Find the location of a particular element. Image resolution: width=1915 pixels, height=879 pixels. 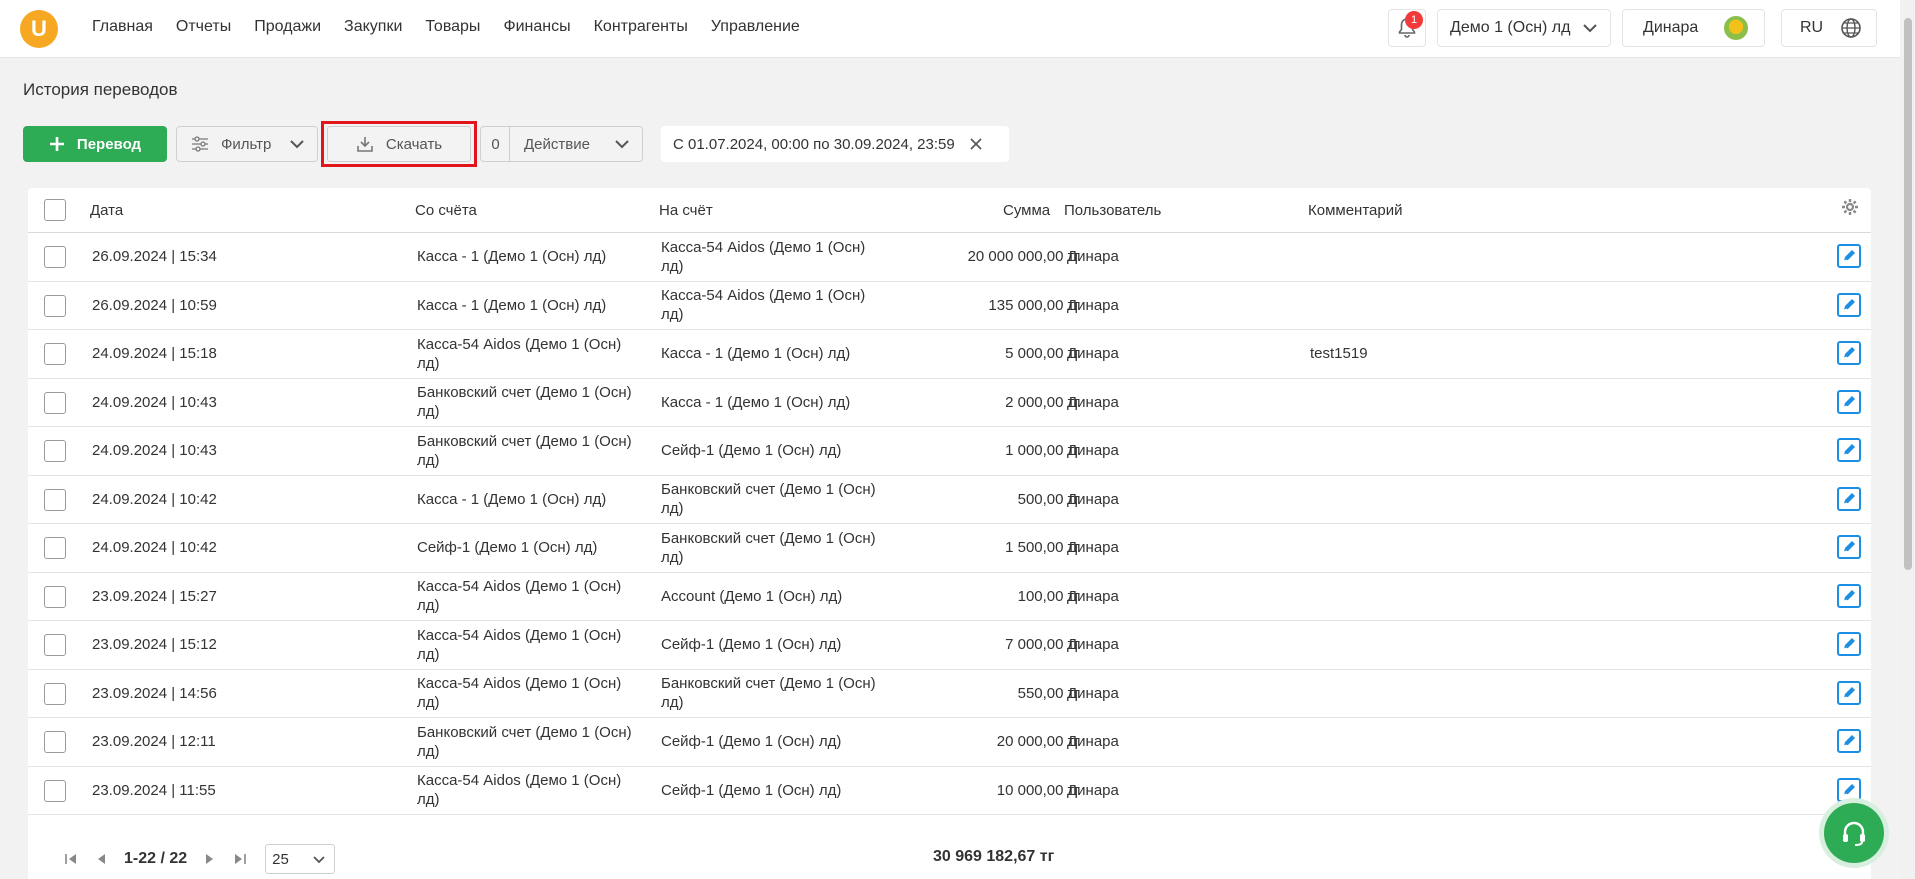

header-comment: Комментарий is located at coordinates (1355, 210).